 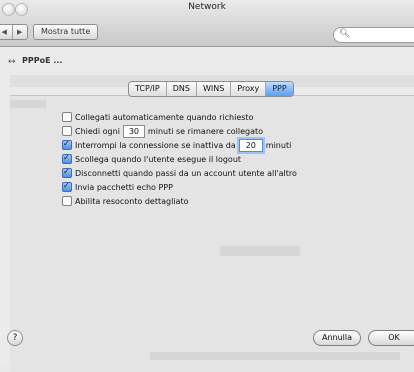 I want to click on tab-tcpip: TCP/IP, so click(x=148, y=89).